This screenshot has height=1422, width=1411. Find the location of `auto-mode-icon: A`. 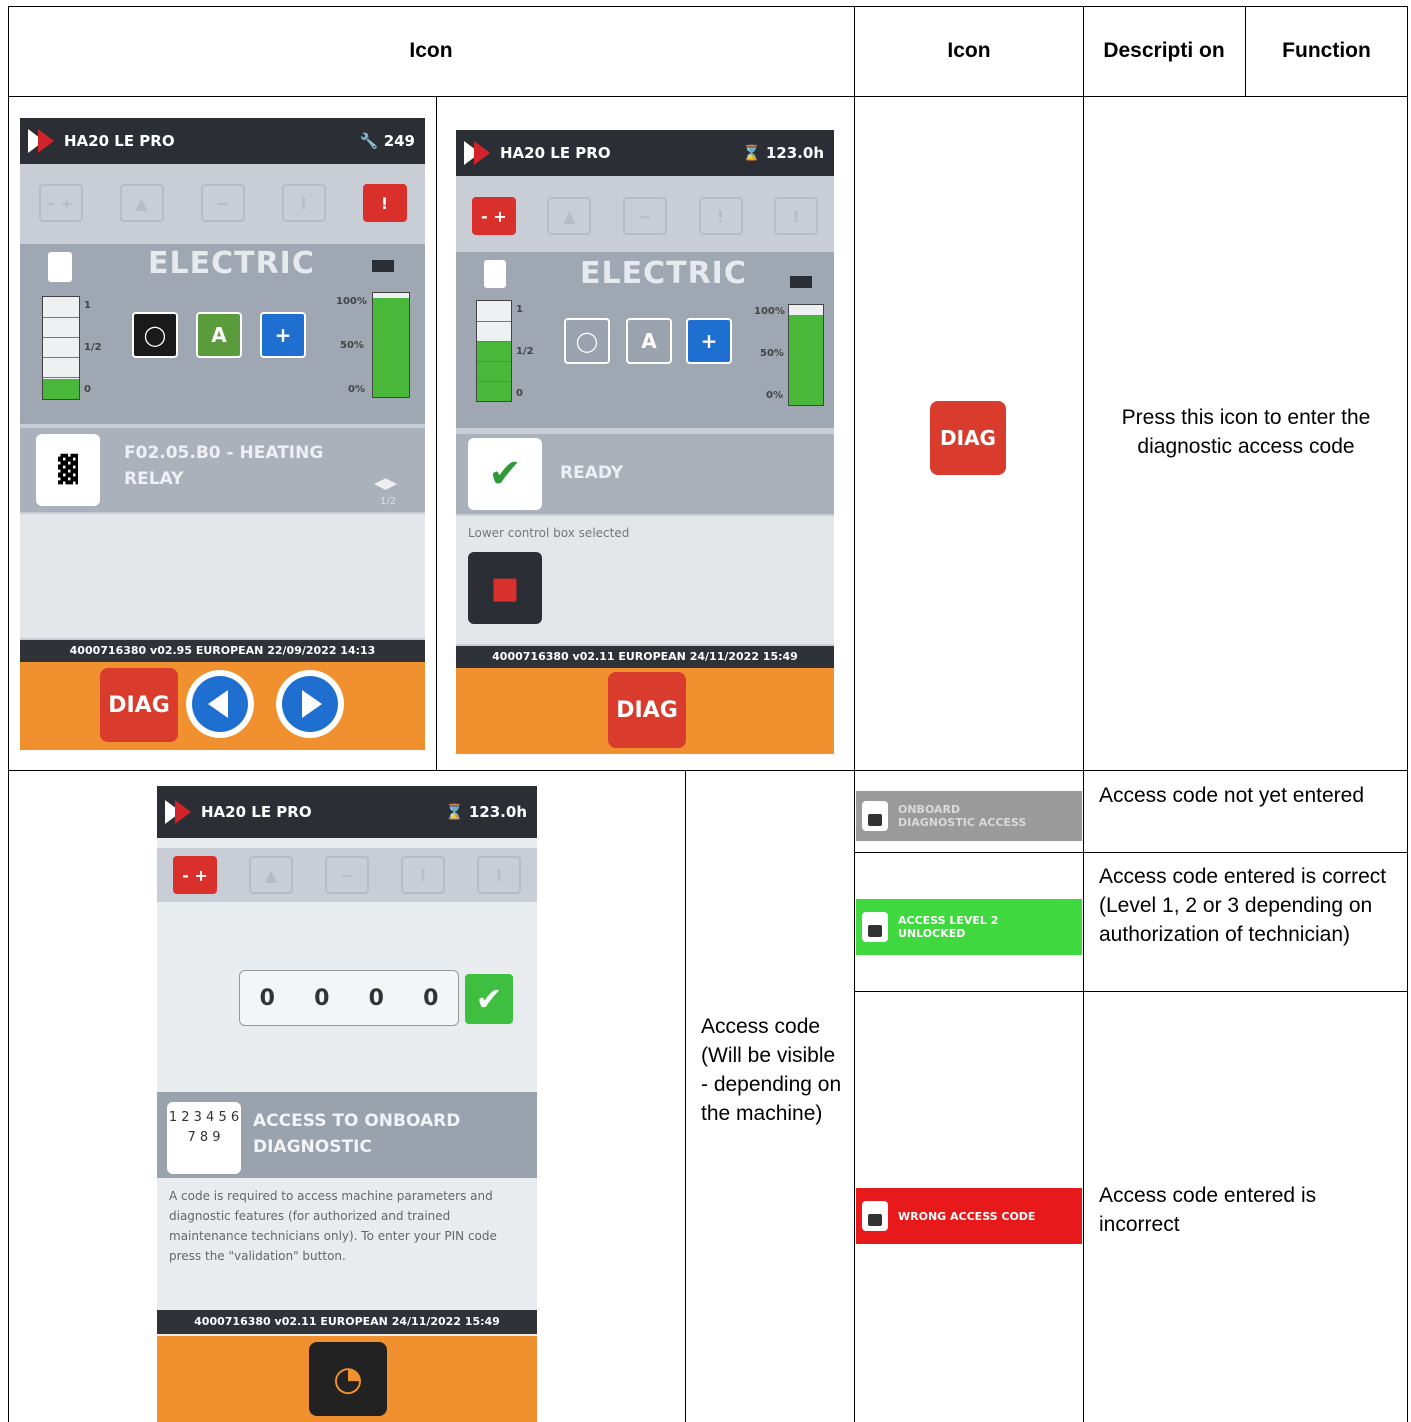

auto-mode-icon: A is located at coordinates (219, 335).